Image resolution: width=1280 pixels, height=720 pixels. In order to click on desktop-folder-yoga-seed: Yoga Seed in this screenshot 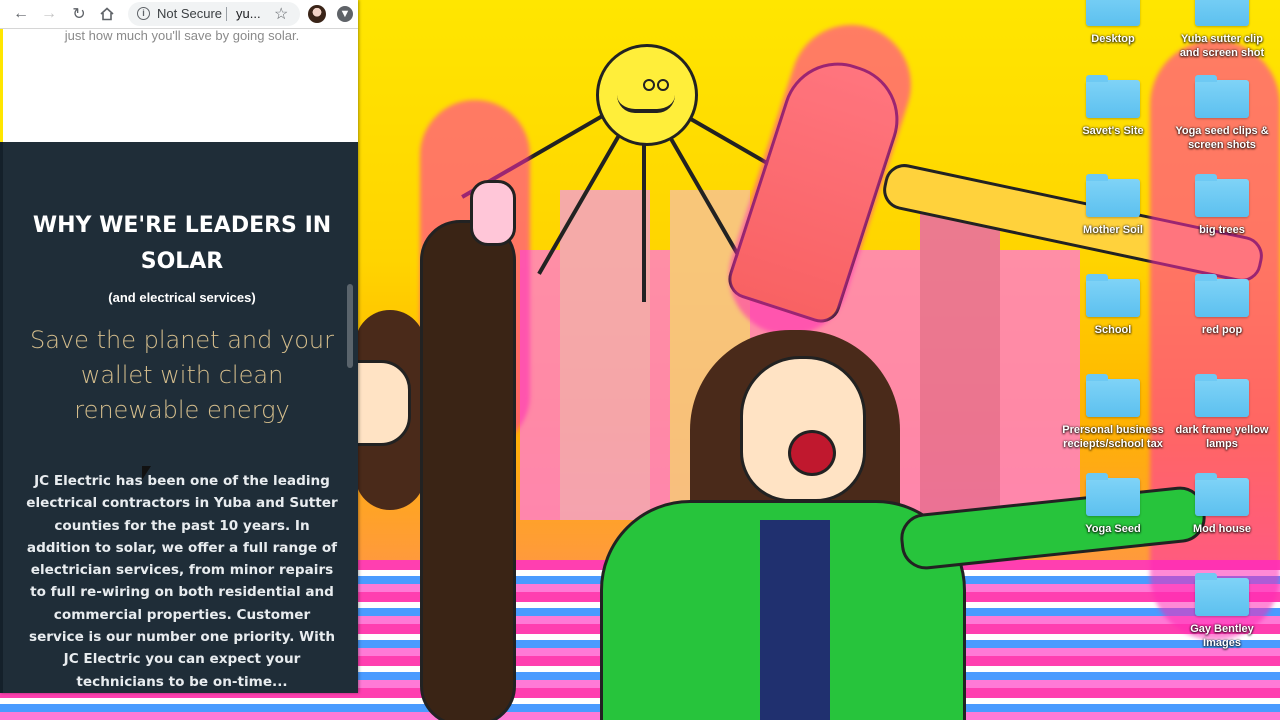, I will do `click(1113, 504)`.